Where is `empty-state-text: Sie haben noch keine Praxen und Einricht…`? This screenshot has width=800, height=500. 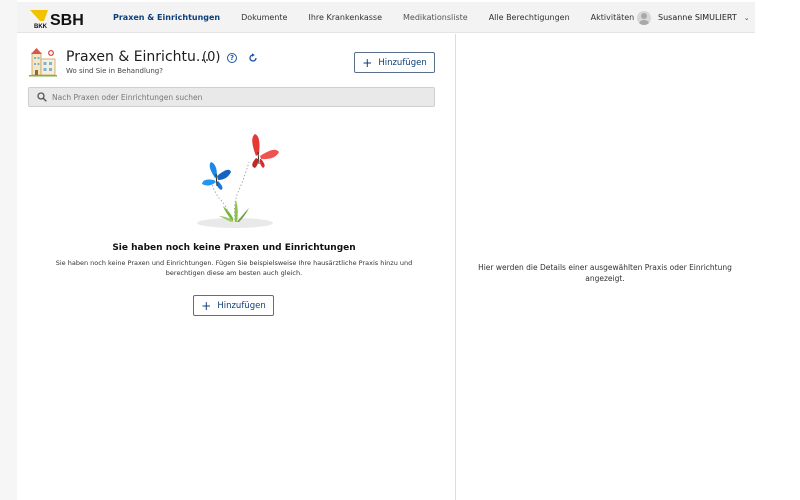
empty-state-text: Sie haben noch keine Praxen und Einricht… is located at coordinates (234, 268).